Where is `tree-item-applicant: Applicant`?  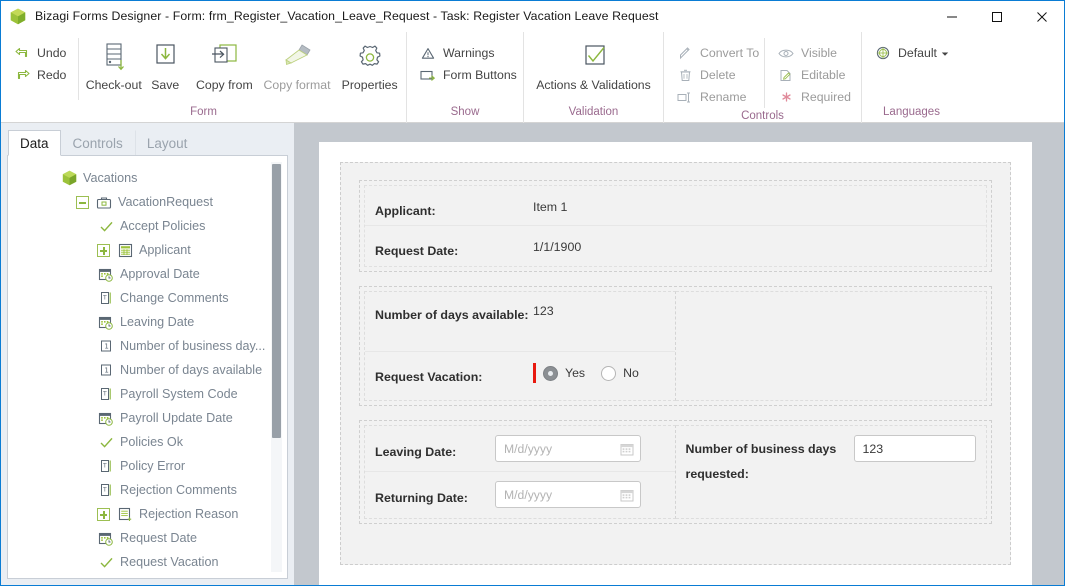 tree-item-applicant: Applicant is located at coordinates (140, 250).